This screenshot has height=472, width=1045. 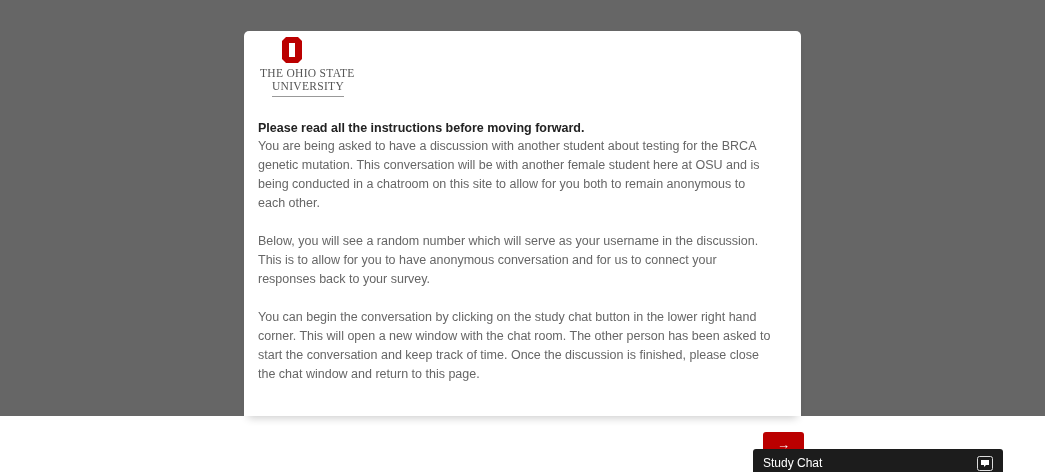 I want to click on instructions-paragraph: You are being asked to have a discussion with another student about testing for the BRCA genetic mutation. This conversation will be with another female student here at OSU and is being conducted in a chatroom on this site to allow for you both to remain anonymous to each other., so click(x=509, y=175).